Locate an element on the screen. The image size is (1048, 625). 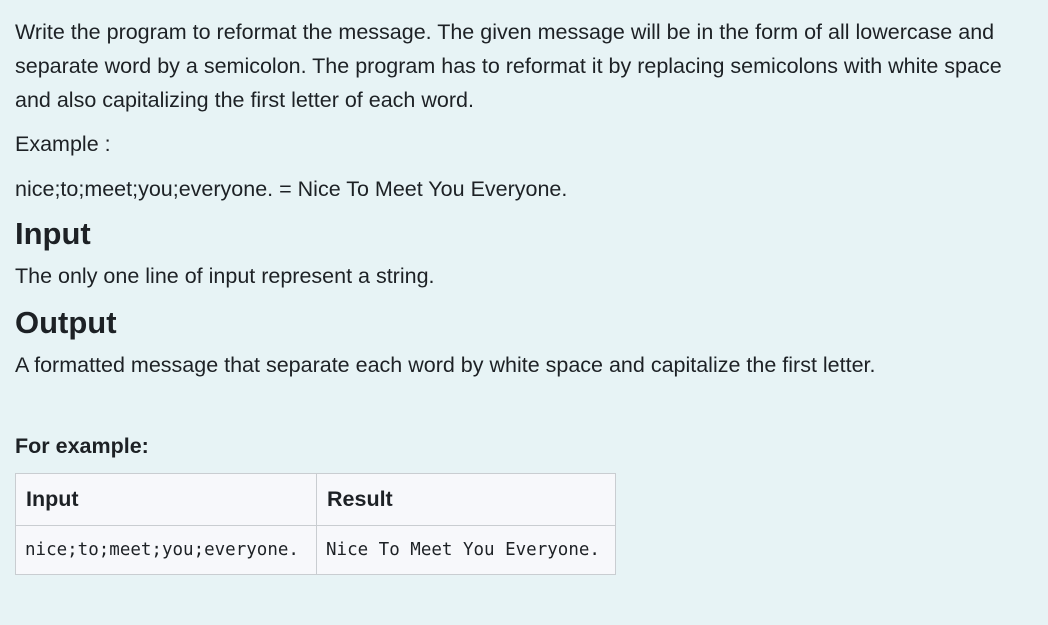
input-heading: Input is located at coordinates (53, 233).